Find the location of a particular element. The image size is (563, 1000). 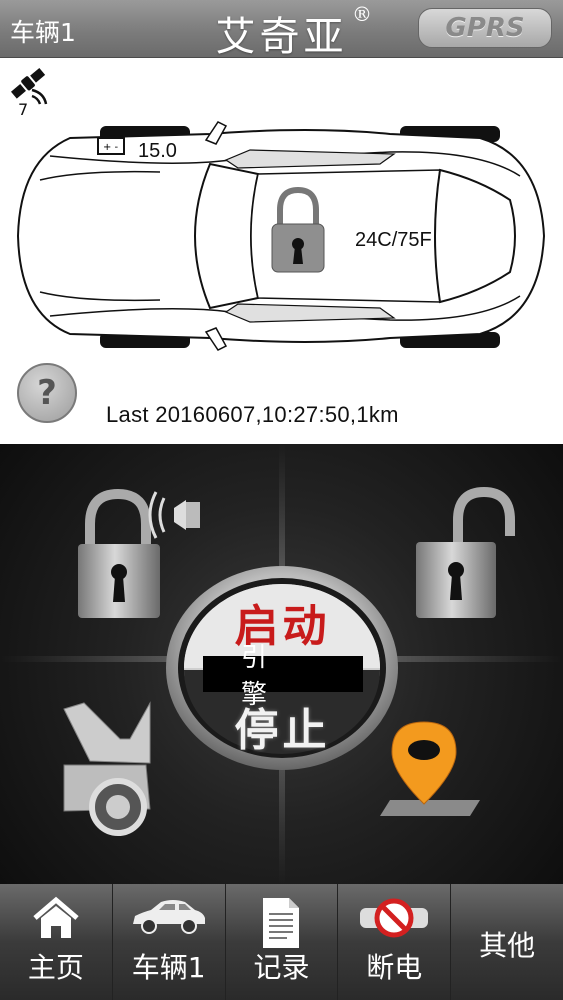

nav-vehicle-label: 车辆1 is located at coordinates (168, 967).